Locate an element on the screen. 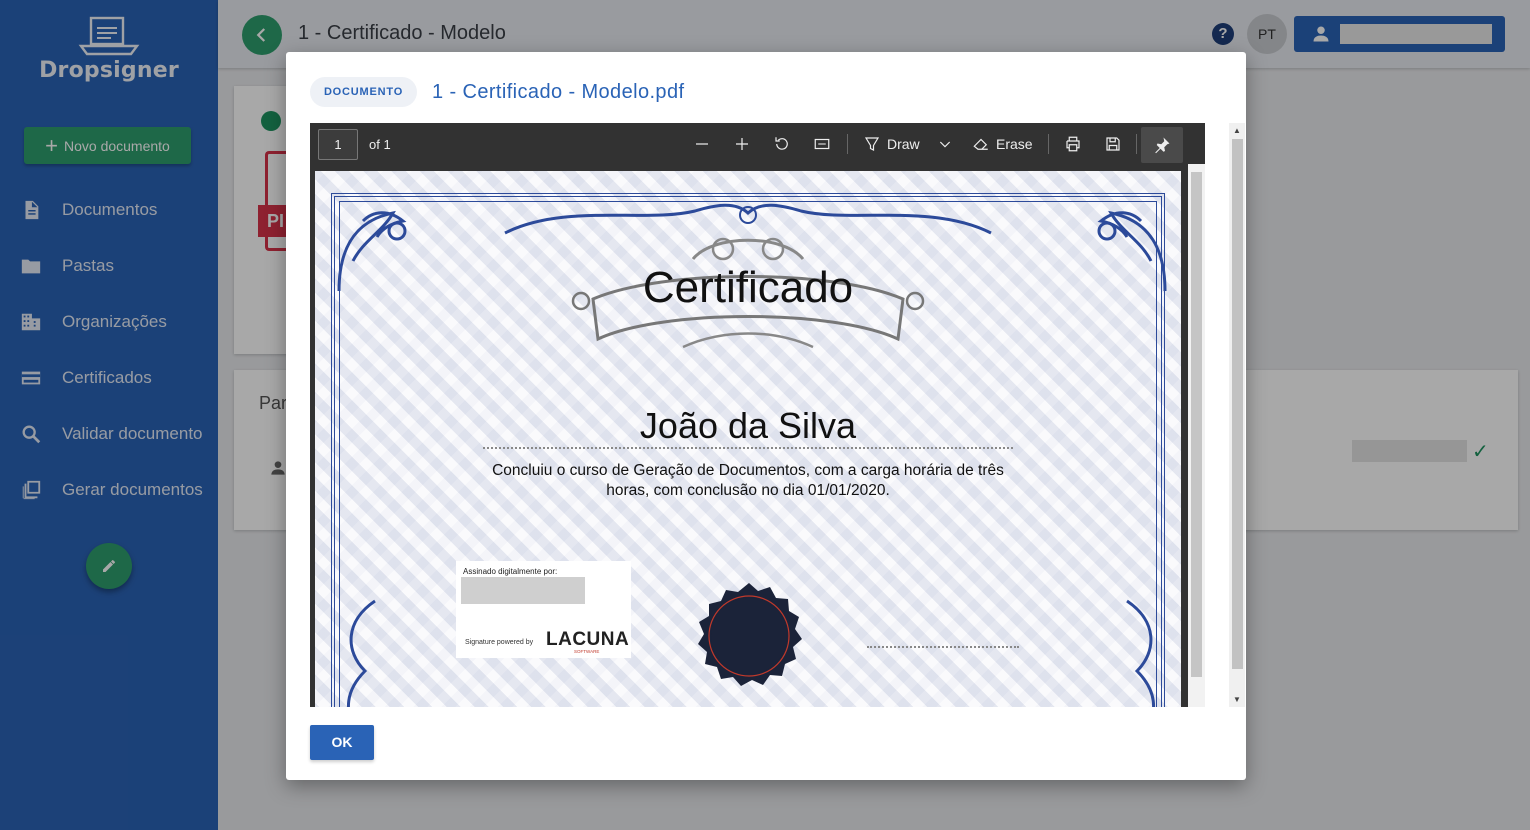 The image size is (1530, 830). minus-icon is located at coordinates (702, 144).